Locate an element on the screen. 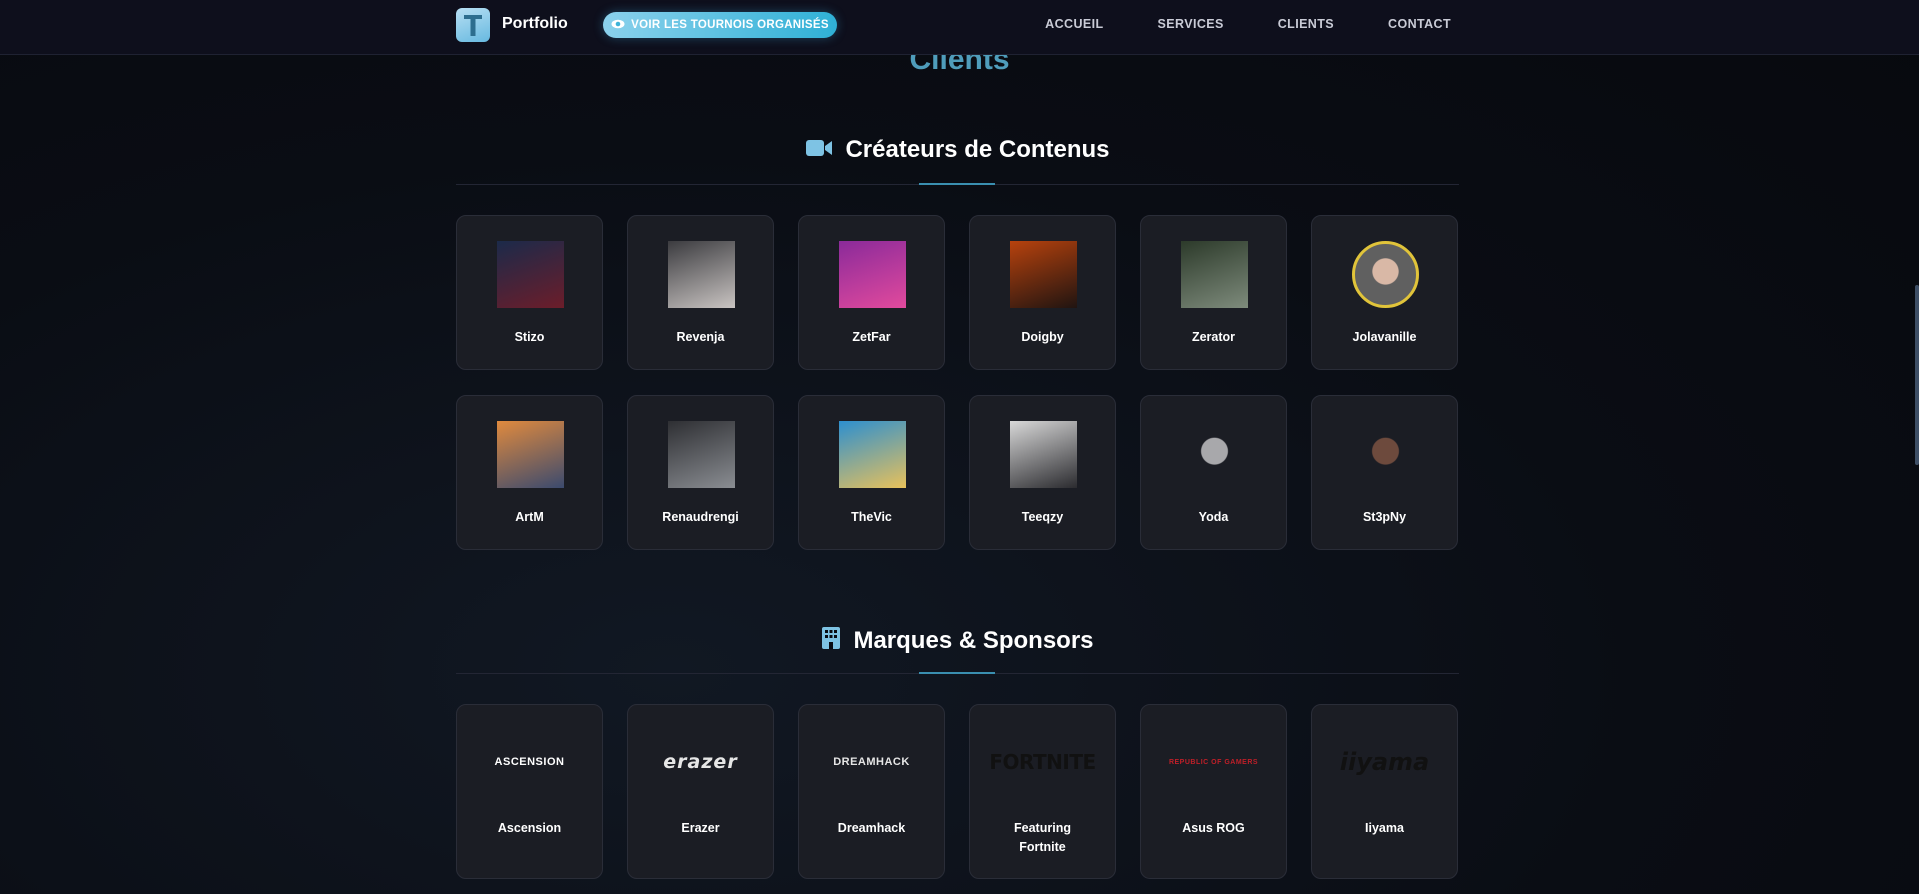 This screenshot has height=894, width=1919. creator-name: Teeqzy is located at coordinates (1042, 517).